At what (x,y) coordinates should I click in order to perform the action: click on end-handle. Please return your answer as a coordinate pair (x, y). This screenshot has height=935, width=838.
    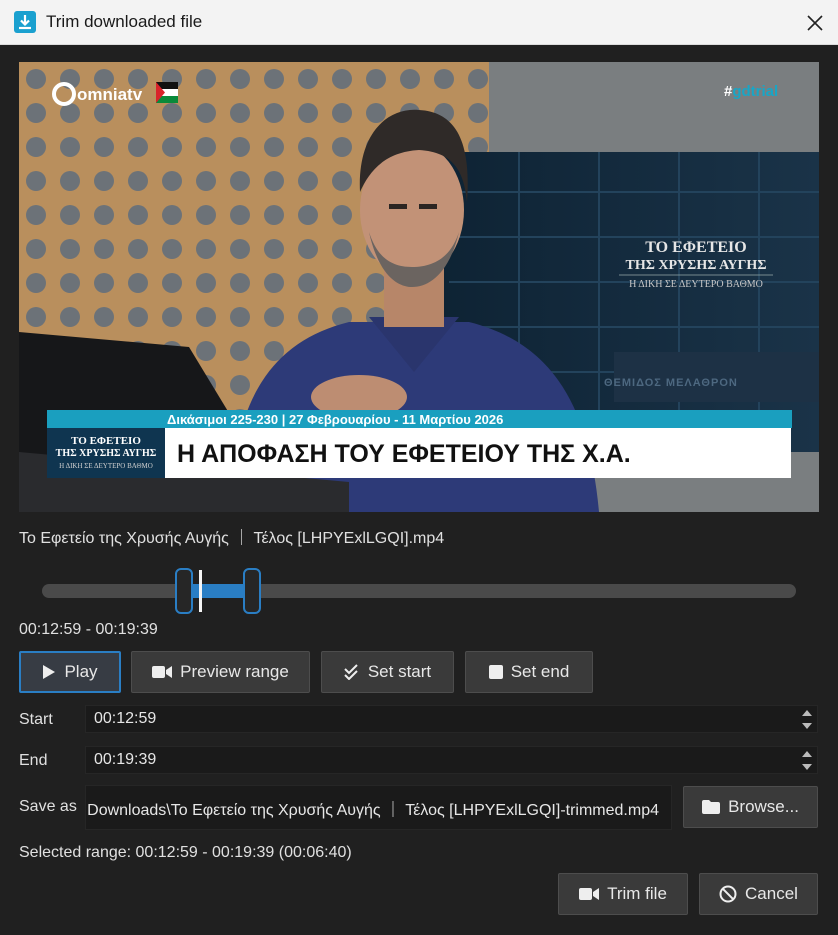
    Looking at the image, I should click on (251, 591).